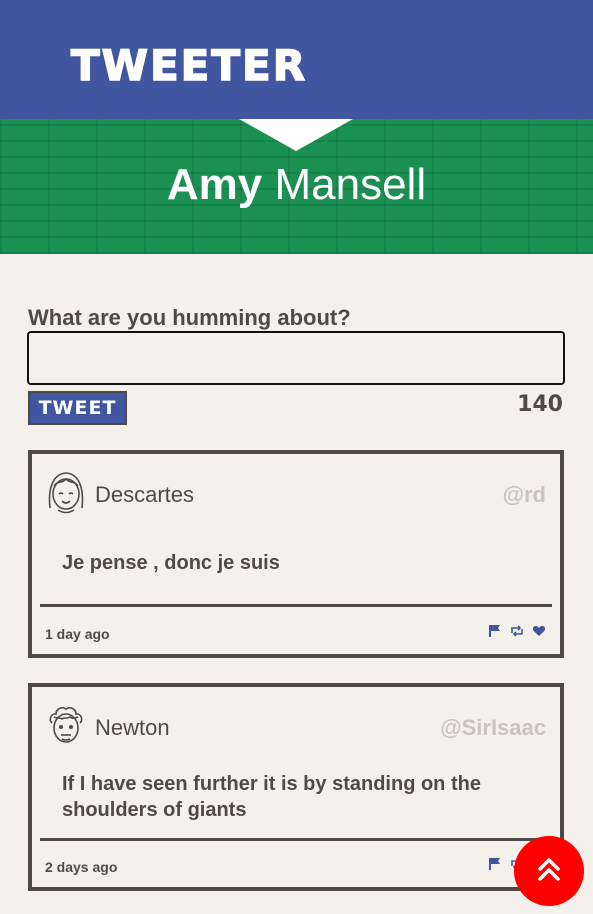  Describe the element at coordinates (66, 725) in the screenshot. I see `curly-hair-face-avatar-icon` at that location.